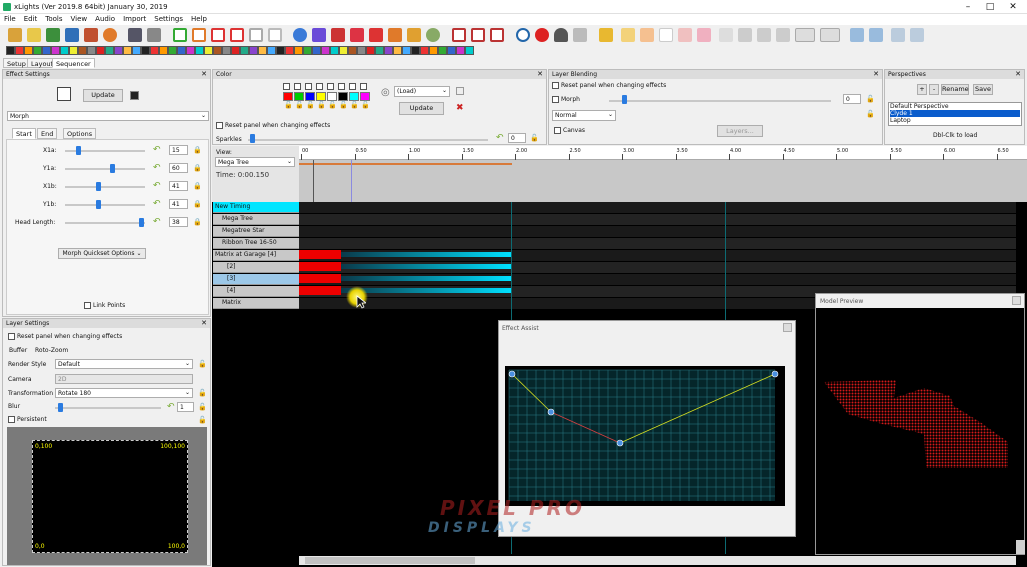 The image size is (1027, 567). Describe the element at coordinates (31, 18) in the screenshot. I see `menu-edit: Edit` at that location.